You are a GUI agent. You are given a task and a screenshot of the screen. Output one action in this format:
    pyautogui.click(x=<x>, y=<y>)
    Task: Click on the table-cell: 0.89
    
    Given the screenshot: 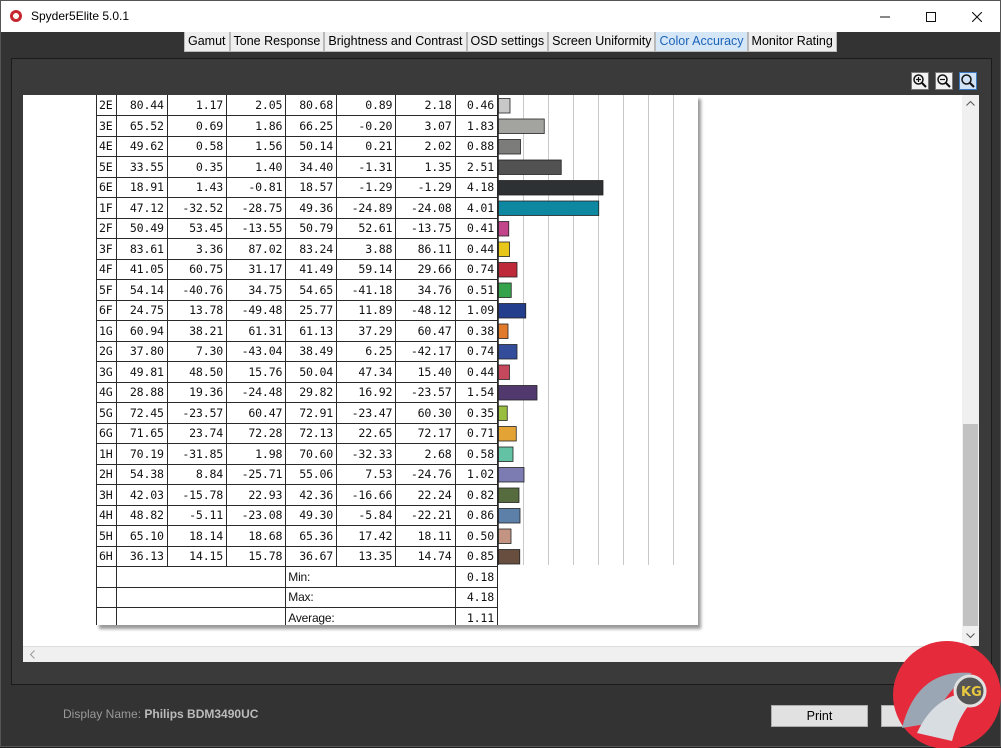 What is the action you would take?
    pyautogui.click(x=366, y=105)
    